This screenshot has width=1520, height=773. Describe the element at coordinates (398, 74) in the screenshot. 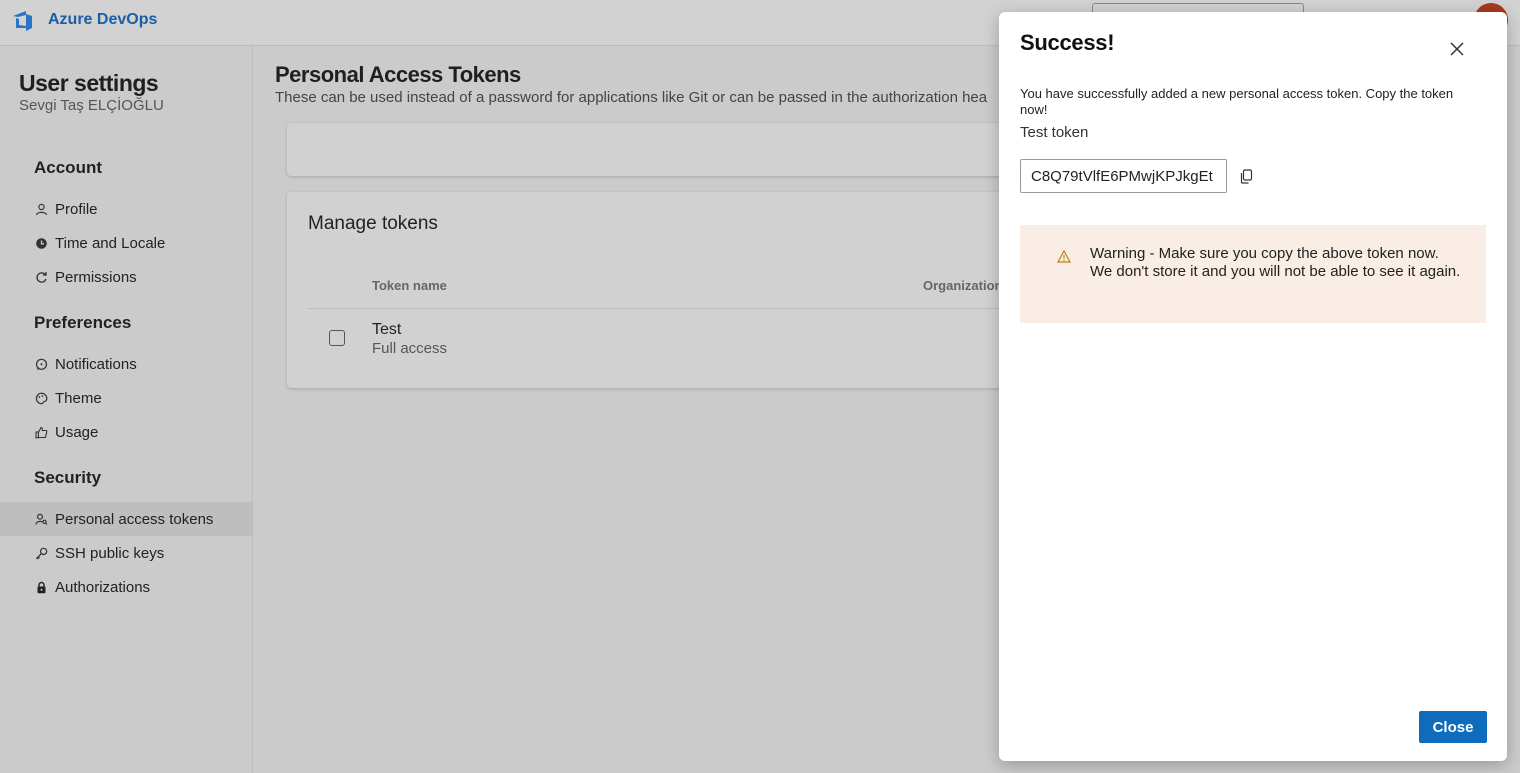

I see `page-title: Personal Access Tokens` at that location.